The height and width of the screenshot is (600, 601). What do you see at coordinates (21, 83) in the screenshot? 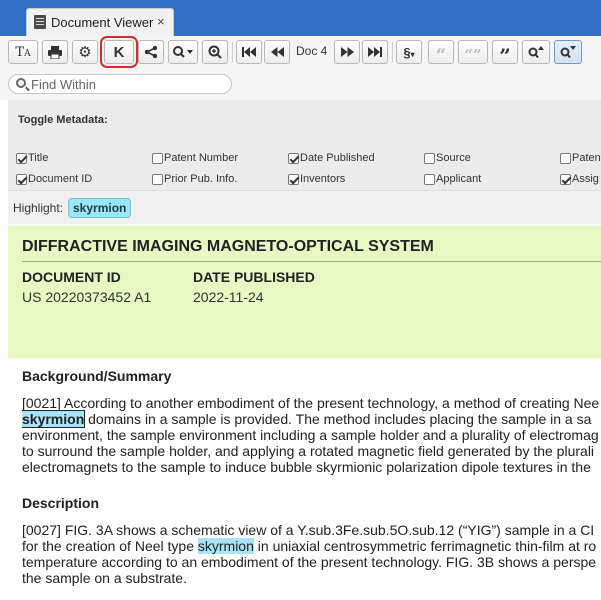
I see `search-icon` at bounding box center [21, 83].